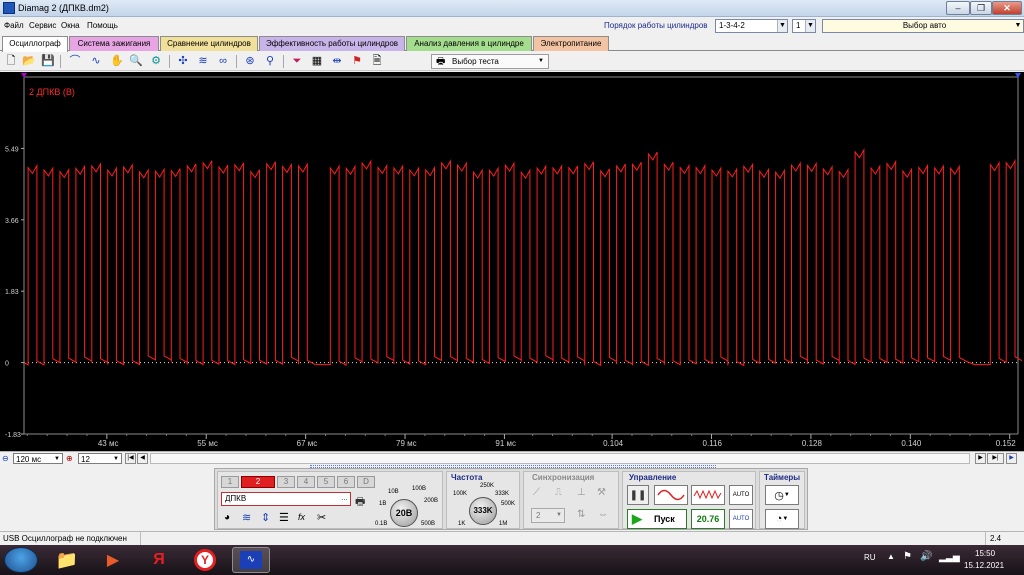 This screenshot has height=575, width=1024. I want to click on sync-rise-icon: ⟋, so click(536, 492).